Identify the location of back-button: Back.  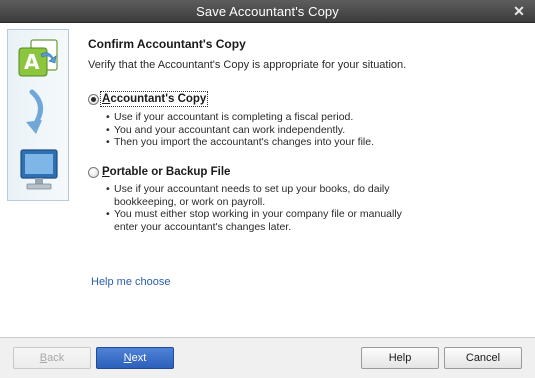
(52, 358).